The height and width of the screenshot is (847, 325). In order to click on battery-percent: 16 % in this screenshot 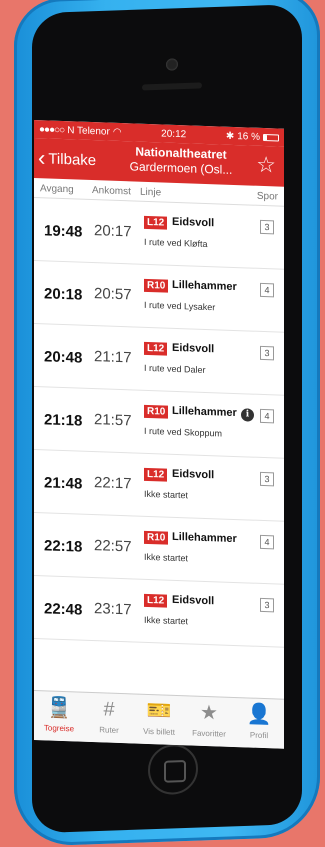, I will do `click(248, 136)`.